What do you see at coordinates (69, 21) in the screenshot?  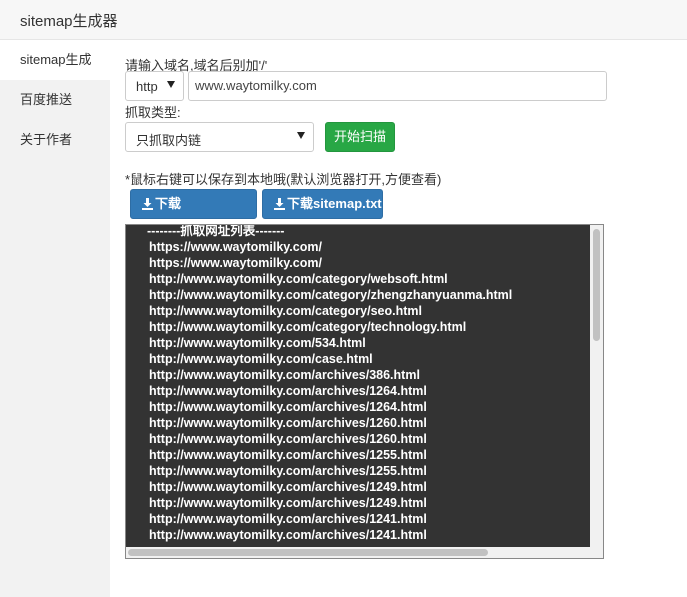 I see `window-title: sitemap生成器` at bounding box center [69, 21].